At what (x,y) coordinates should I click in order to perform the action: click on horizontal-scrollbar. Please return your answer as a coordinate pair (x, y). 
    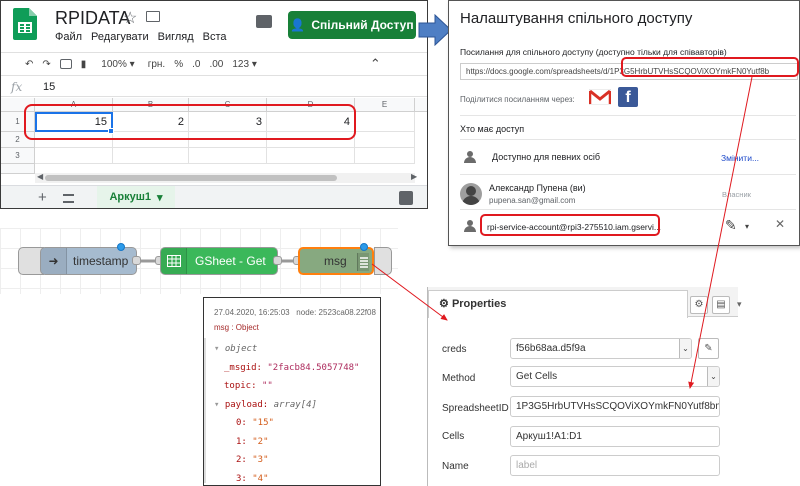
    Looking at the image, I should click on (225, 178).